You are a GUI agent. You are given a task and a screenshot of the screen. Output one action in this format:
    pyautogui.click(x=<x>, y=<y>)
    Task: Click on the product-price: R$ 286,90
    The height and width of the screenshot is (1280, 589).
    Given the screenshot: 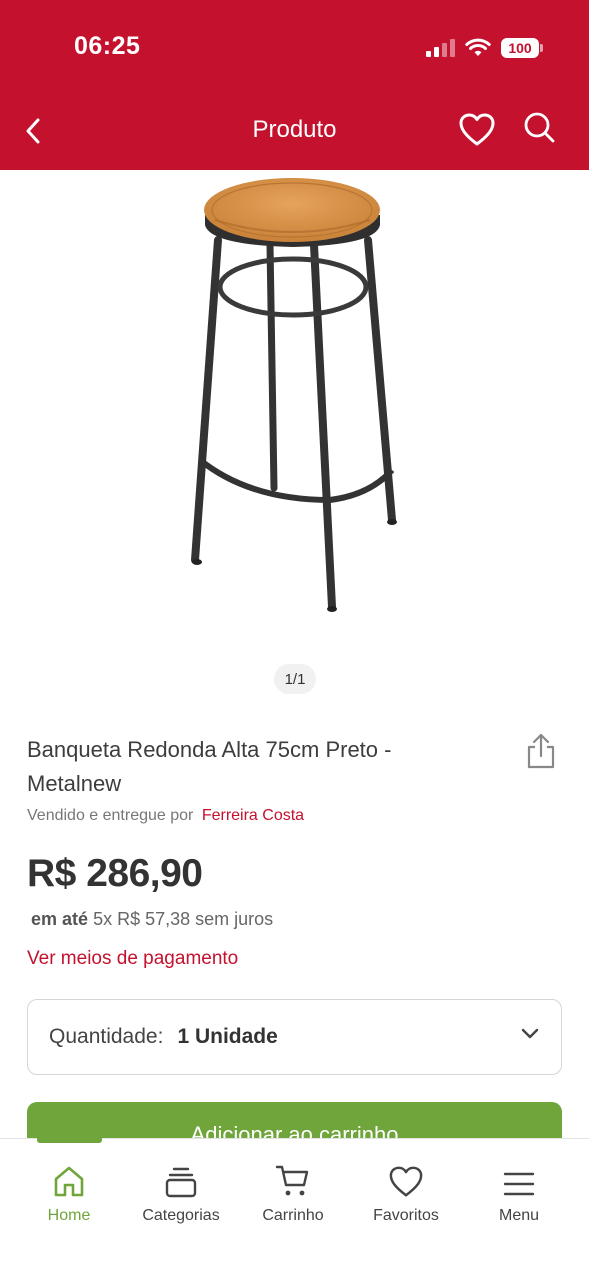 What is the action you would take?
    pyautogui.click(x=115, y=873)
    